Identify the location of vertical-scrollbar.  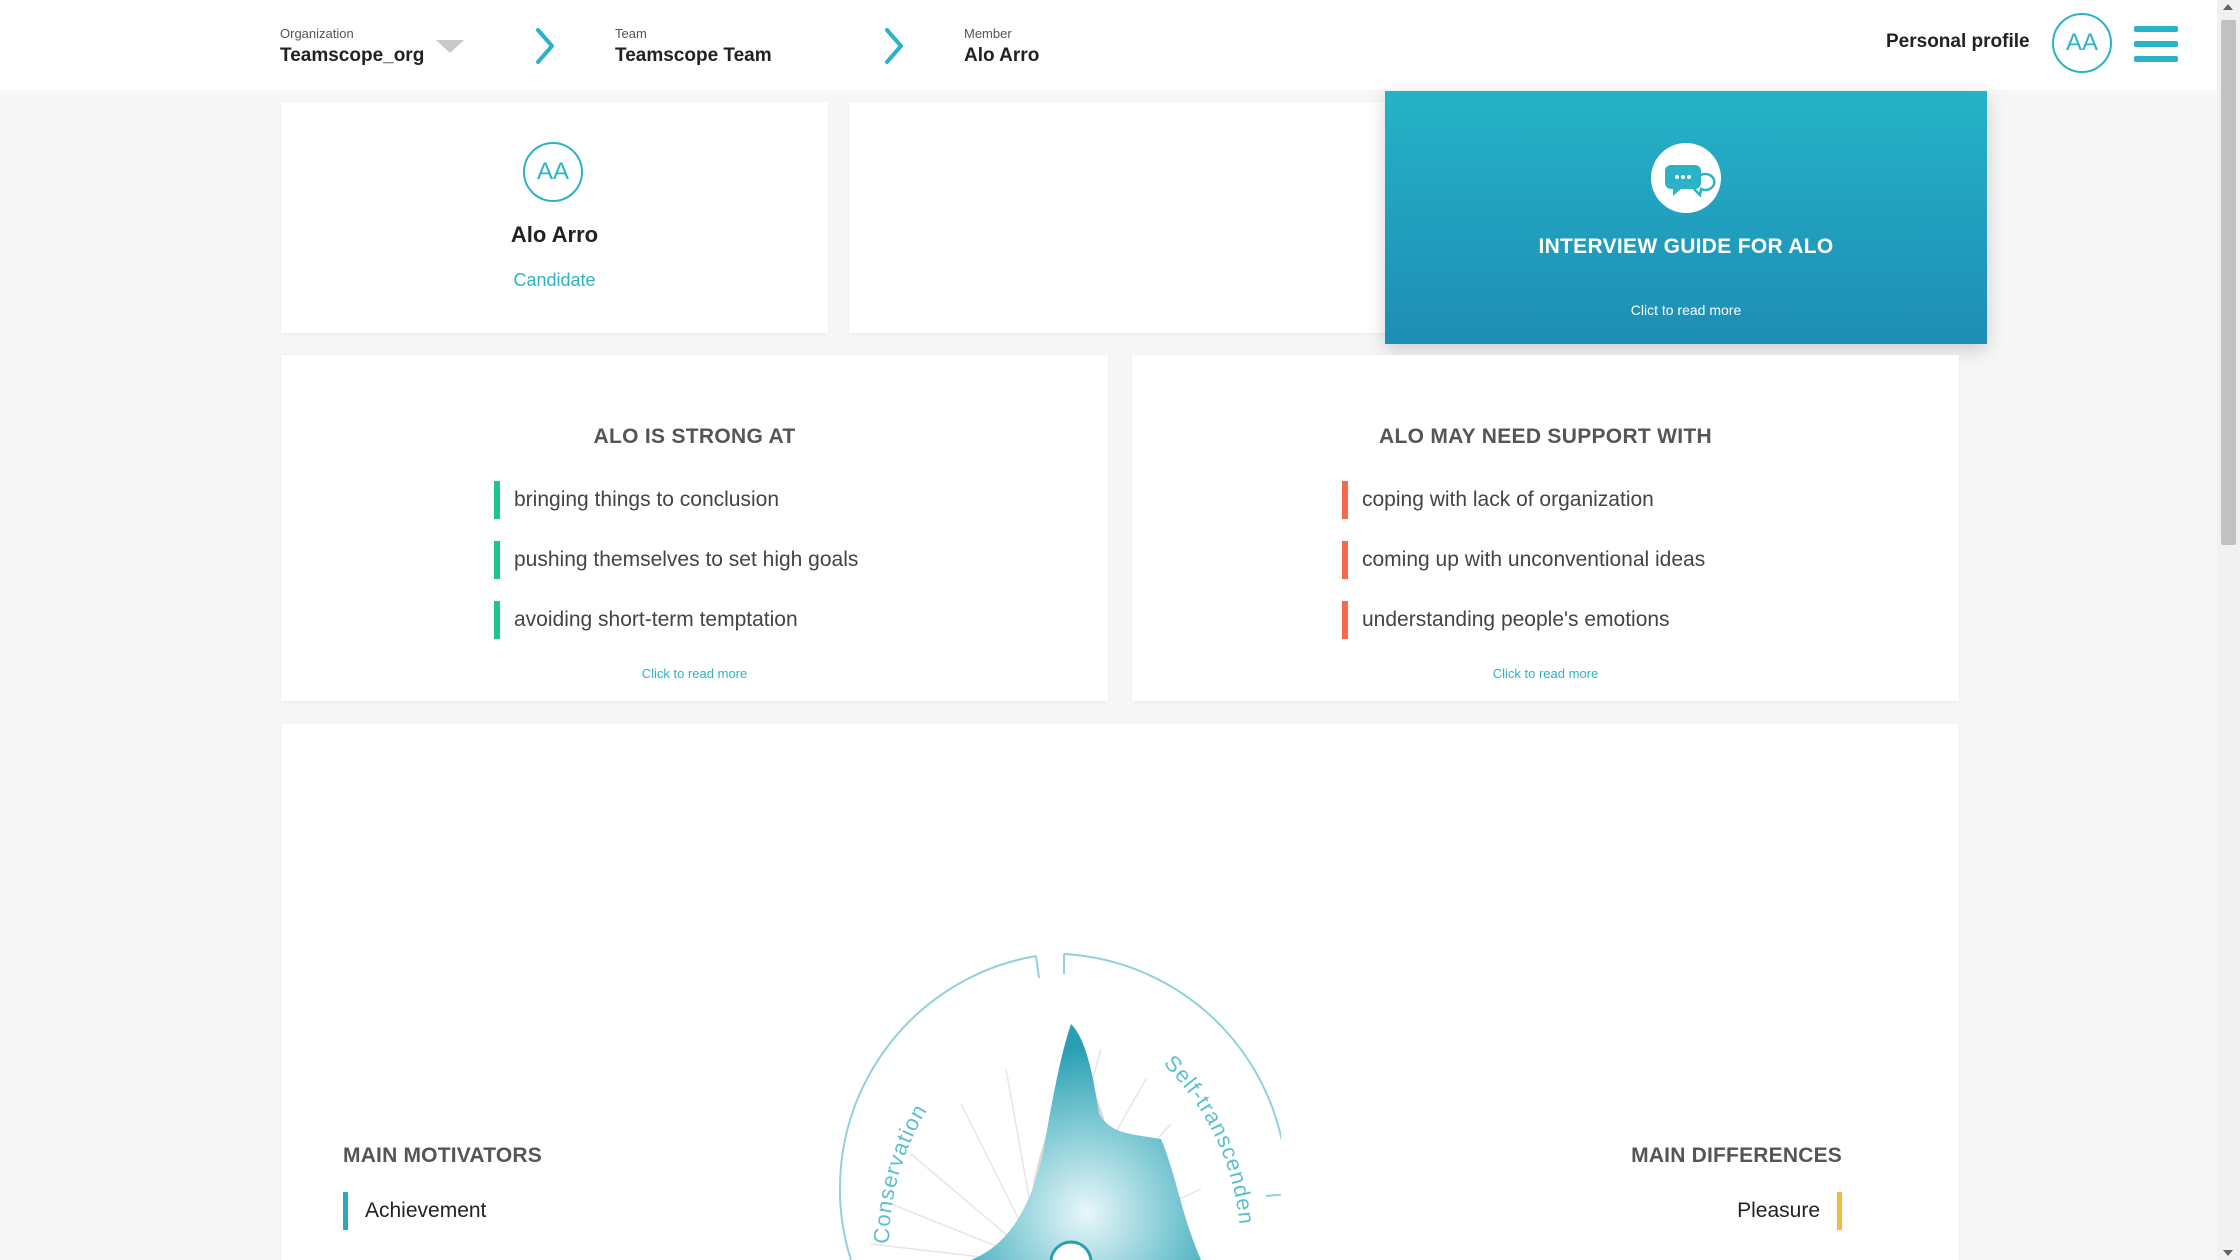
(2228, 630).